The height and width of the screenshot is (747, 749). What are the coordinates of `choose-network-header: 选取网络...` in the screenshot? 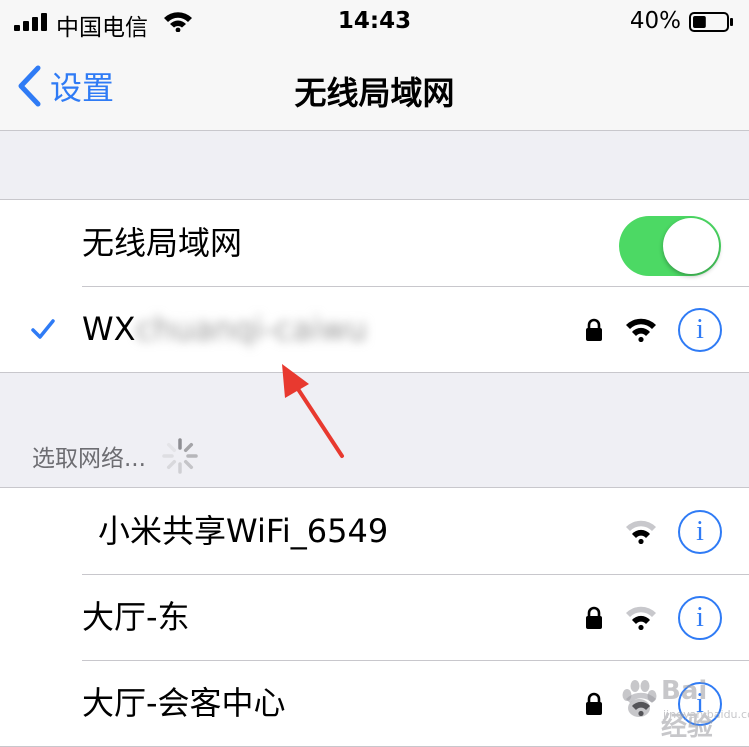 It's located at (116, 456).